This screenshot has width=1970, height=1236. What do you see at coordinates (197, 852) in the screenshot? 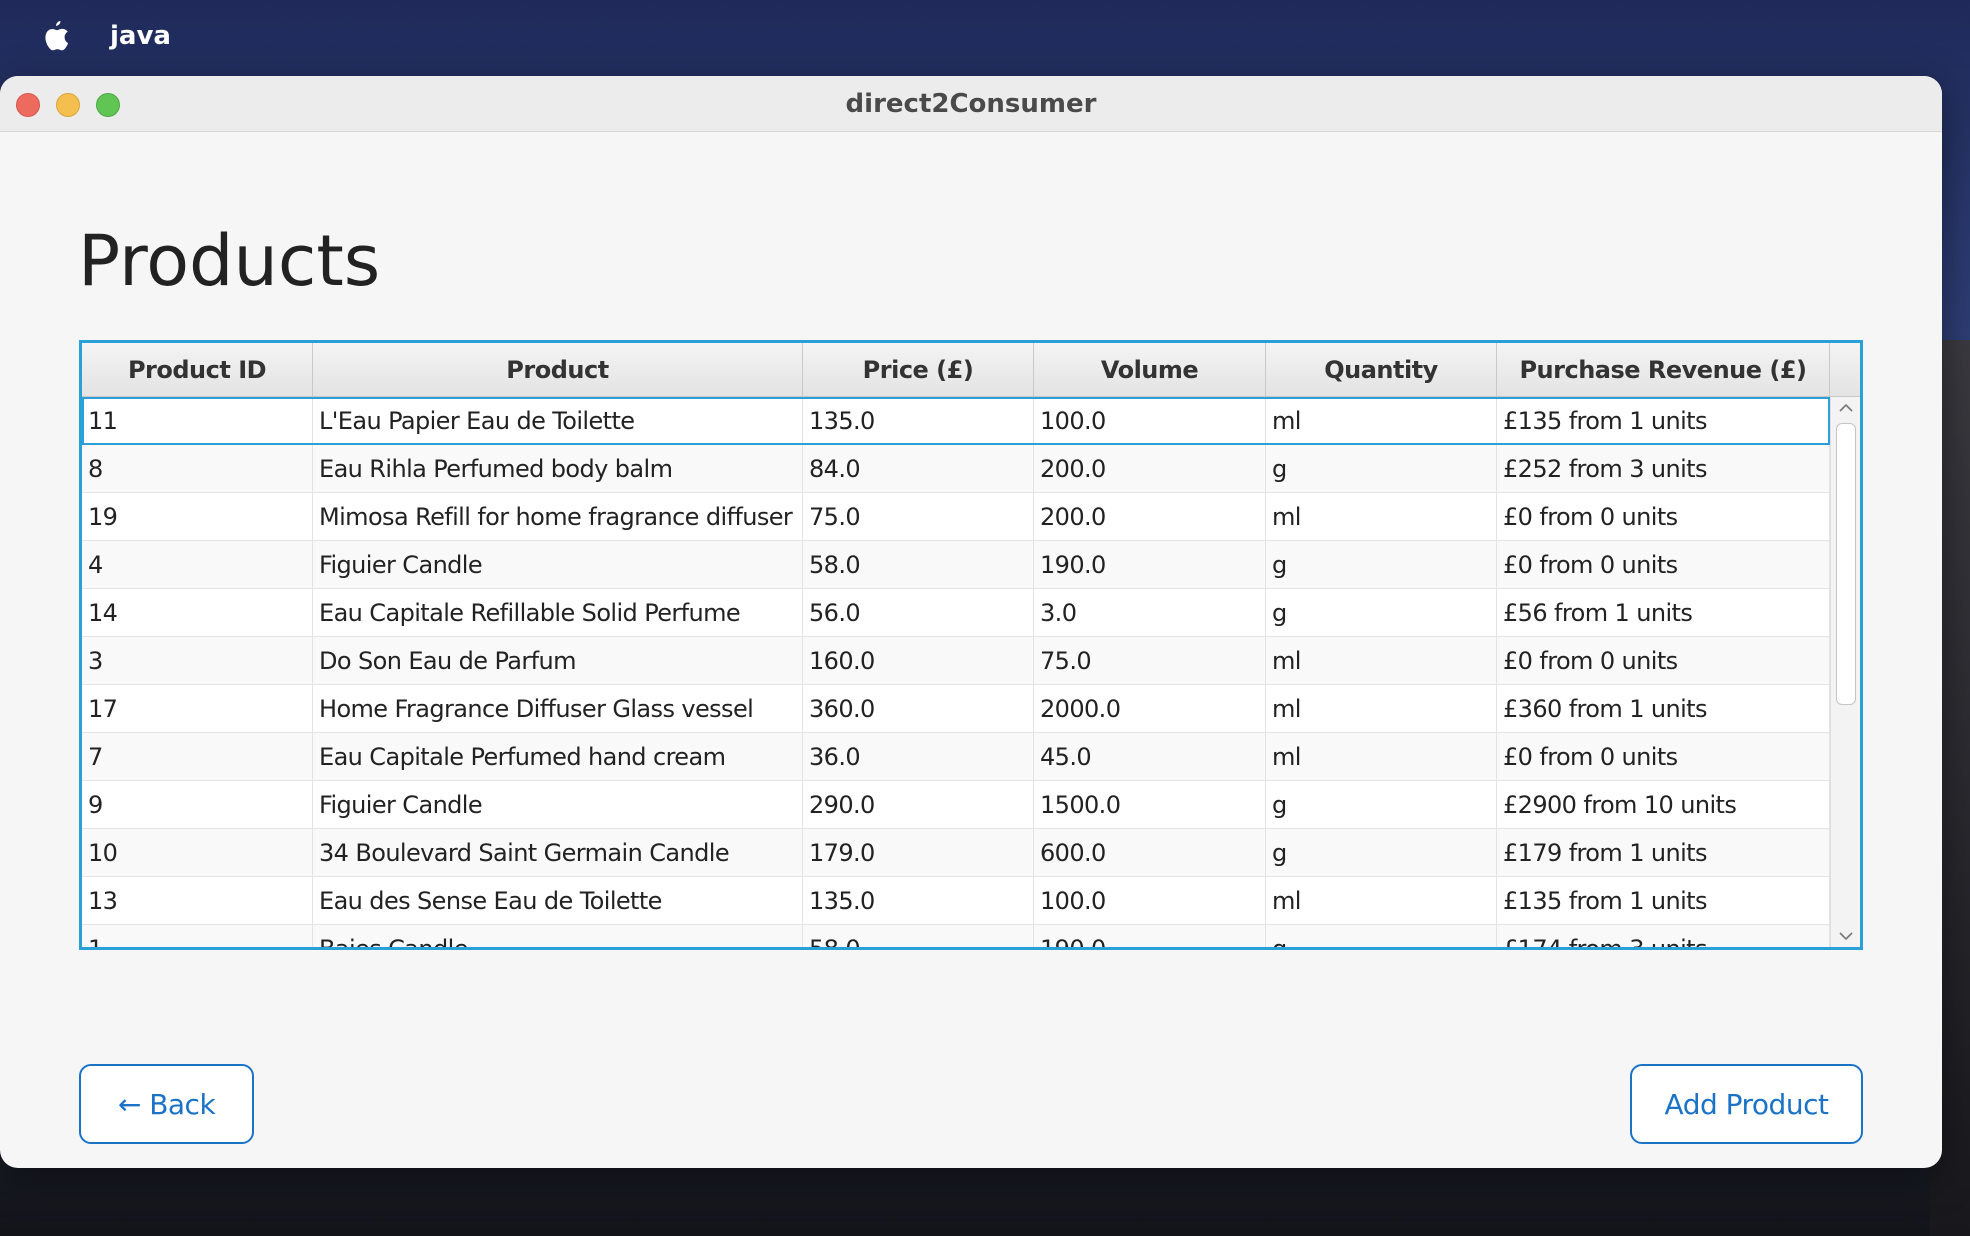
I see `cell-product-id: 10` at bounding box center [197, 852].